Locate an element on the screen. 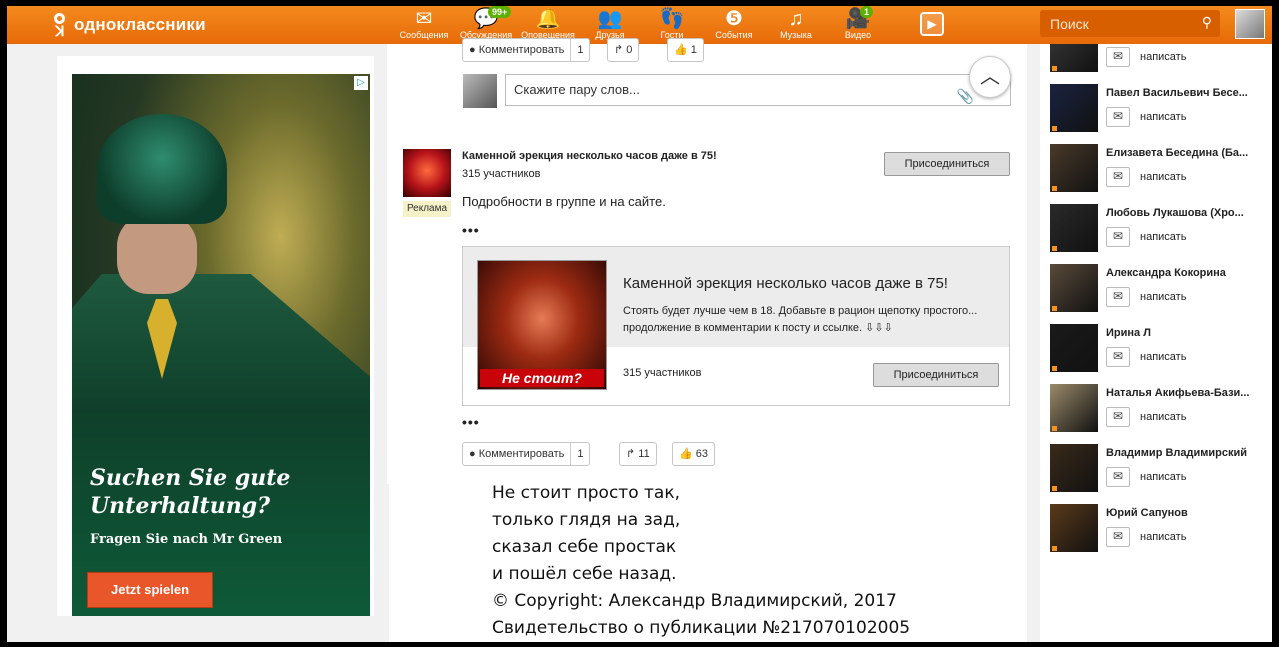 The height and width of the screenshot is (647, 1279). ad-cta-button: Jetzt spielen is located at coordinates (150, 590).